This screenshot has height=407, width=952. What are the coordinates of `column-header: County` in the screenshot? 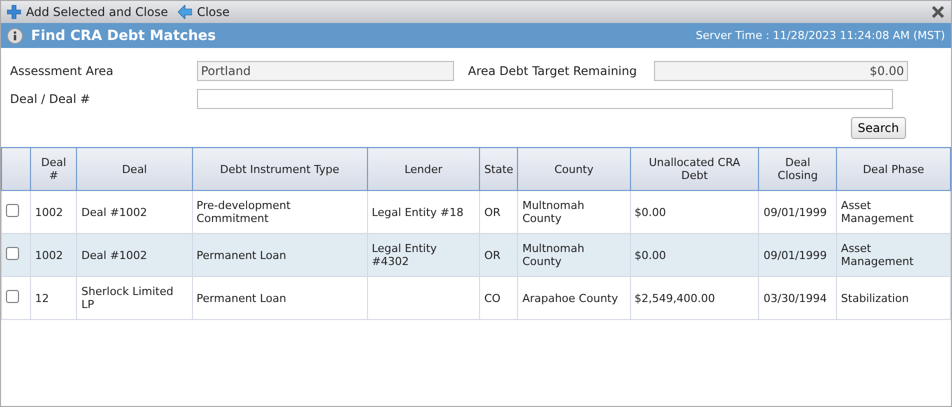 It's located at (574, 169).